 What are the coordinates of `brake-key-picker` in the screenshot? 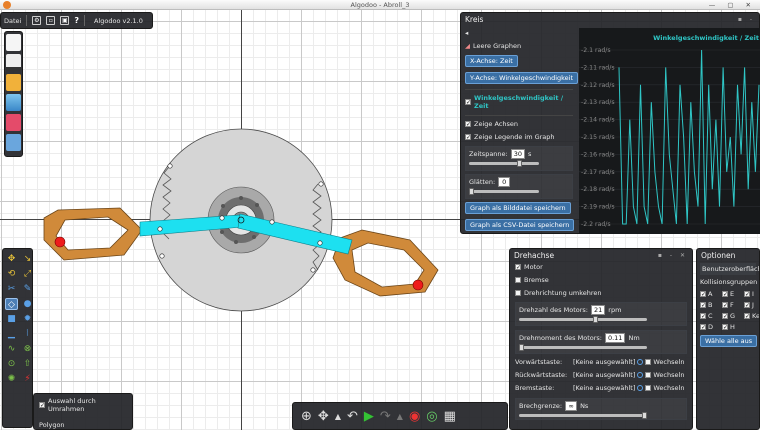 It's located at (640, 388).